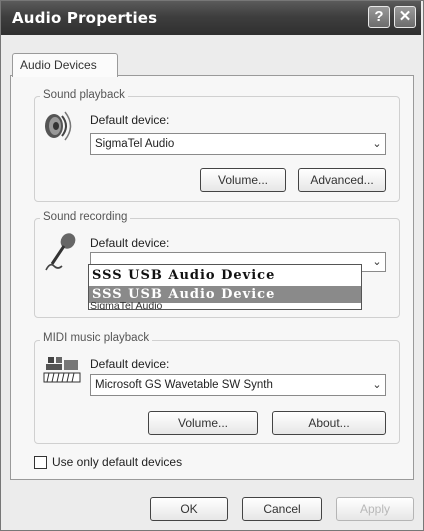 The image size is (424, 531). Describe the element at coordinates (65, 65) in the screenshot. I see `tab-audio-devices: Audio Devices` at that location.